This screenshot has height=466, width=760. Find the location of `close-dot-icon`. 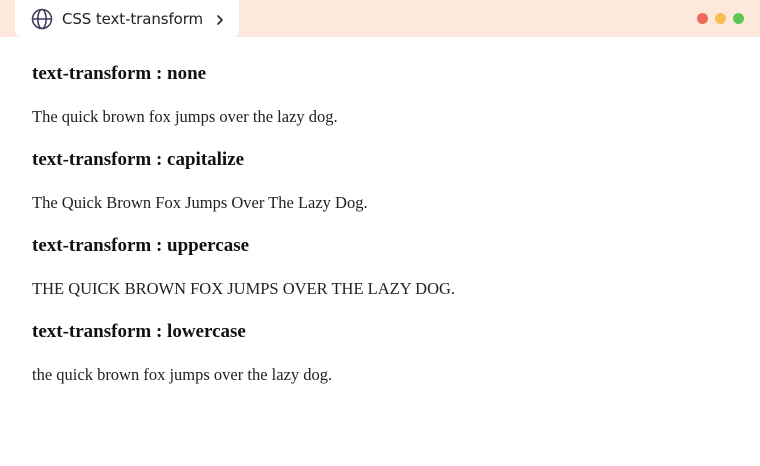

close-dot-icon is located at coordinates (702, 18).